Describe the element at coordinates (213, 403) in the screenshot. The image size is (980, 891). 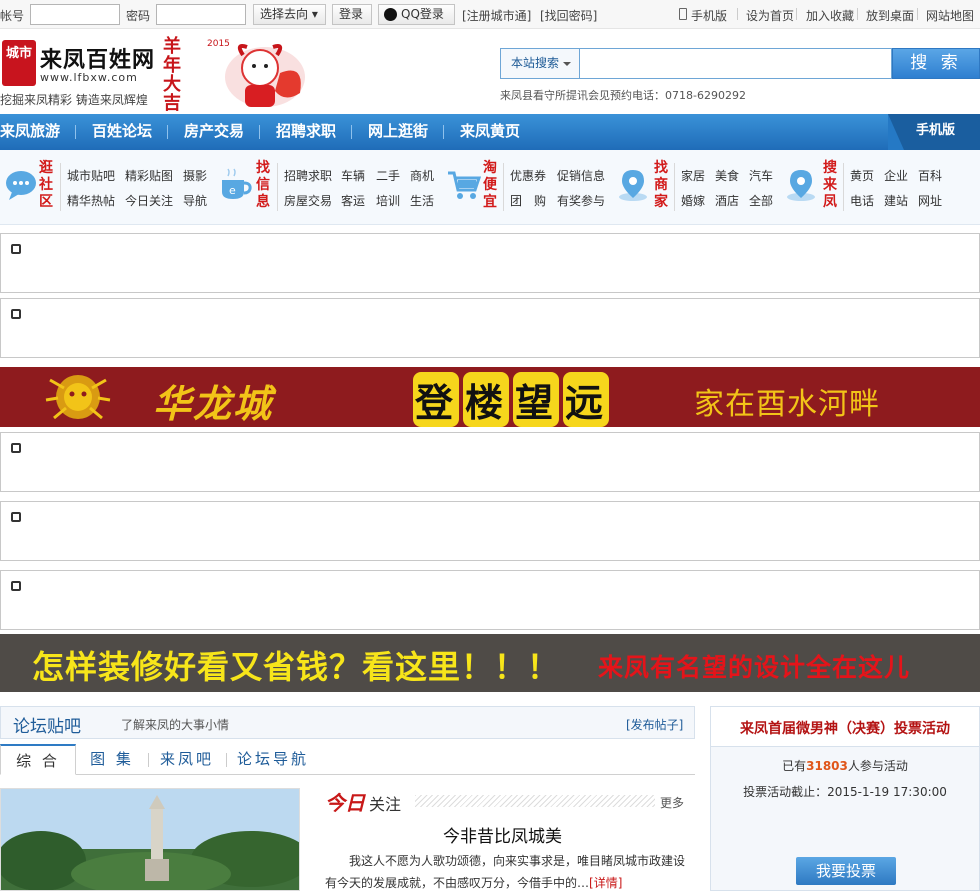
I see `huanglong-title: 华龙城` at that location.